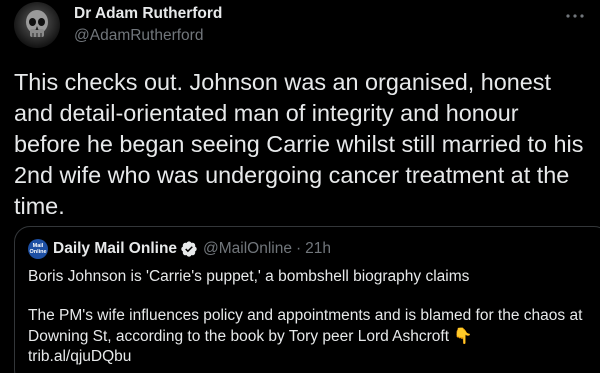 The image size is (600, 373). Describe the element at coordinates (575, 16) in the screenshot. I see `more-horizontal-icon` at that location.